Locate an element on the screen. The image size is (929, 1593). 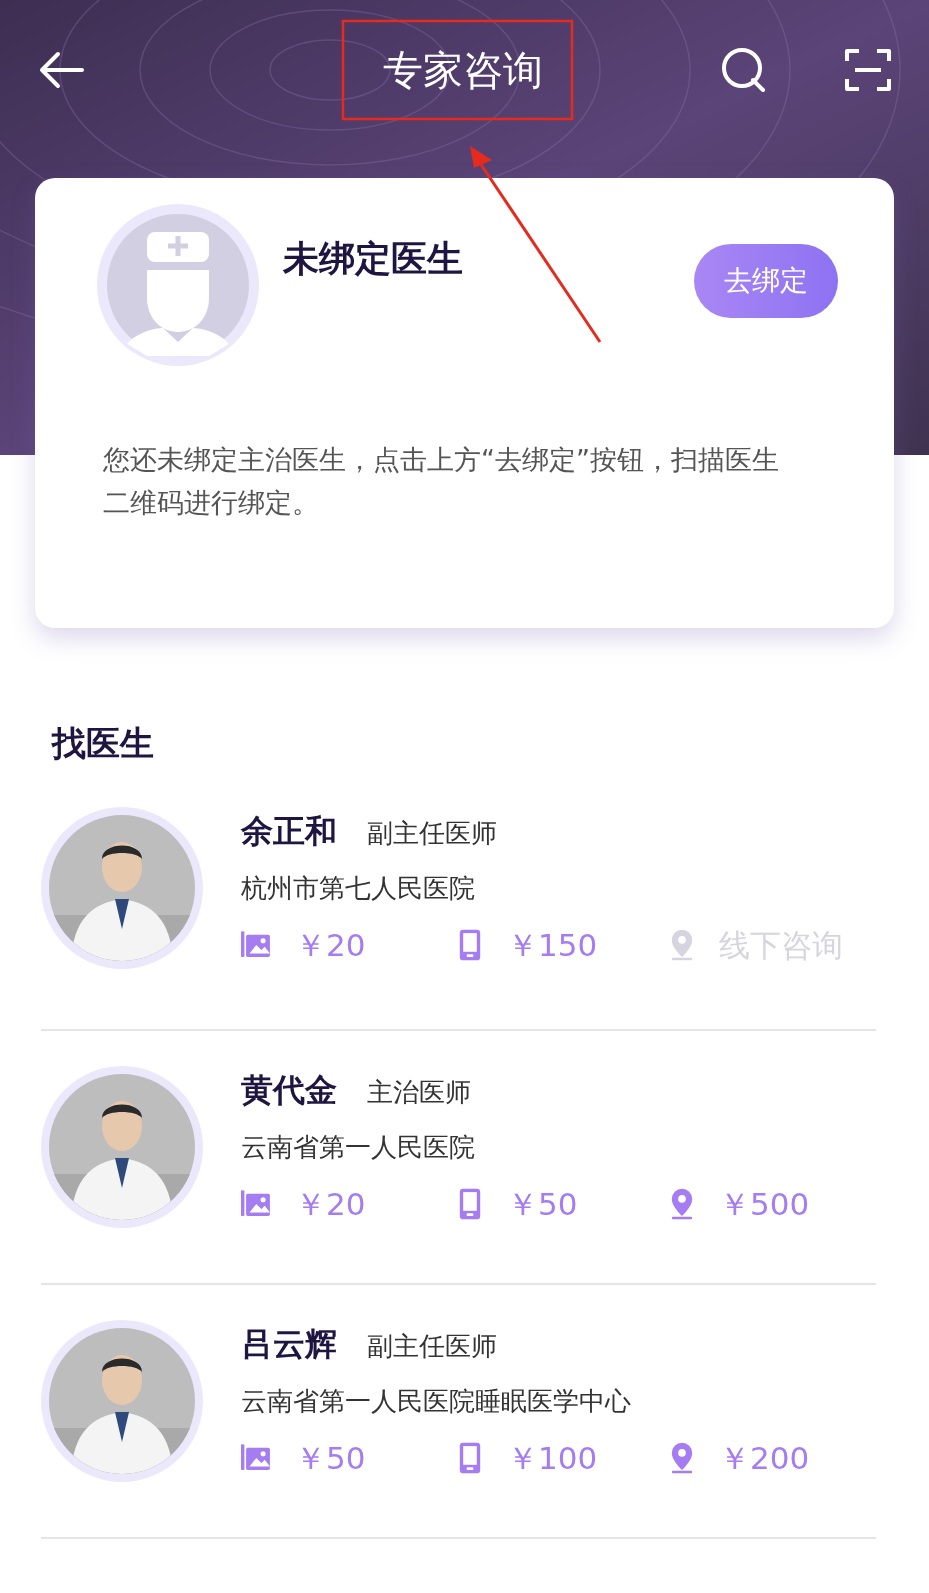
service-price: ￥150 is located at coordinates (552, 945).